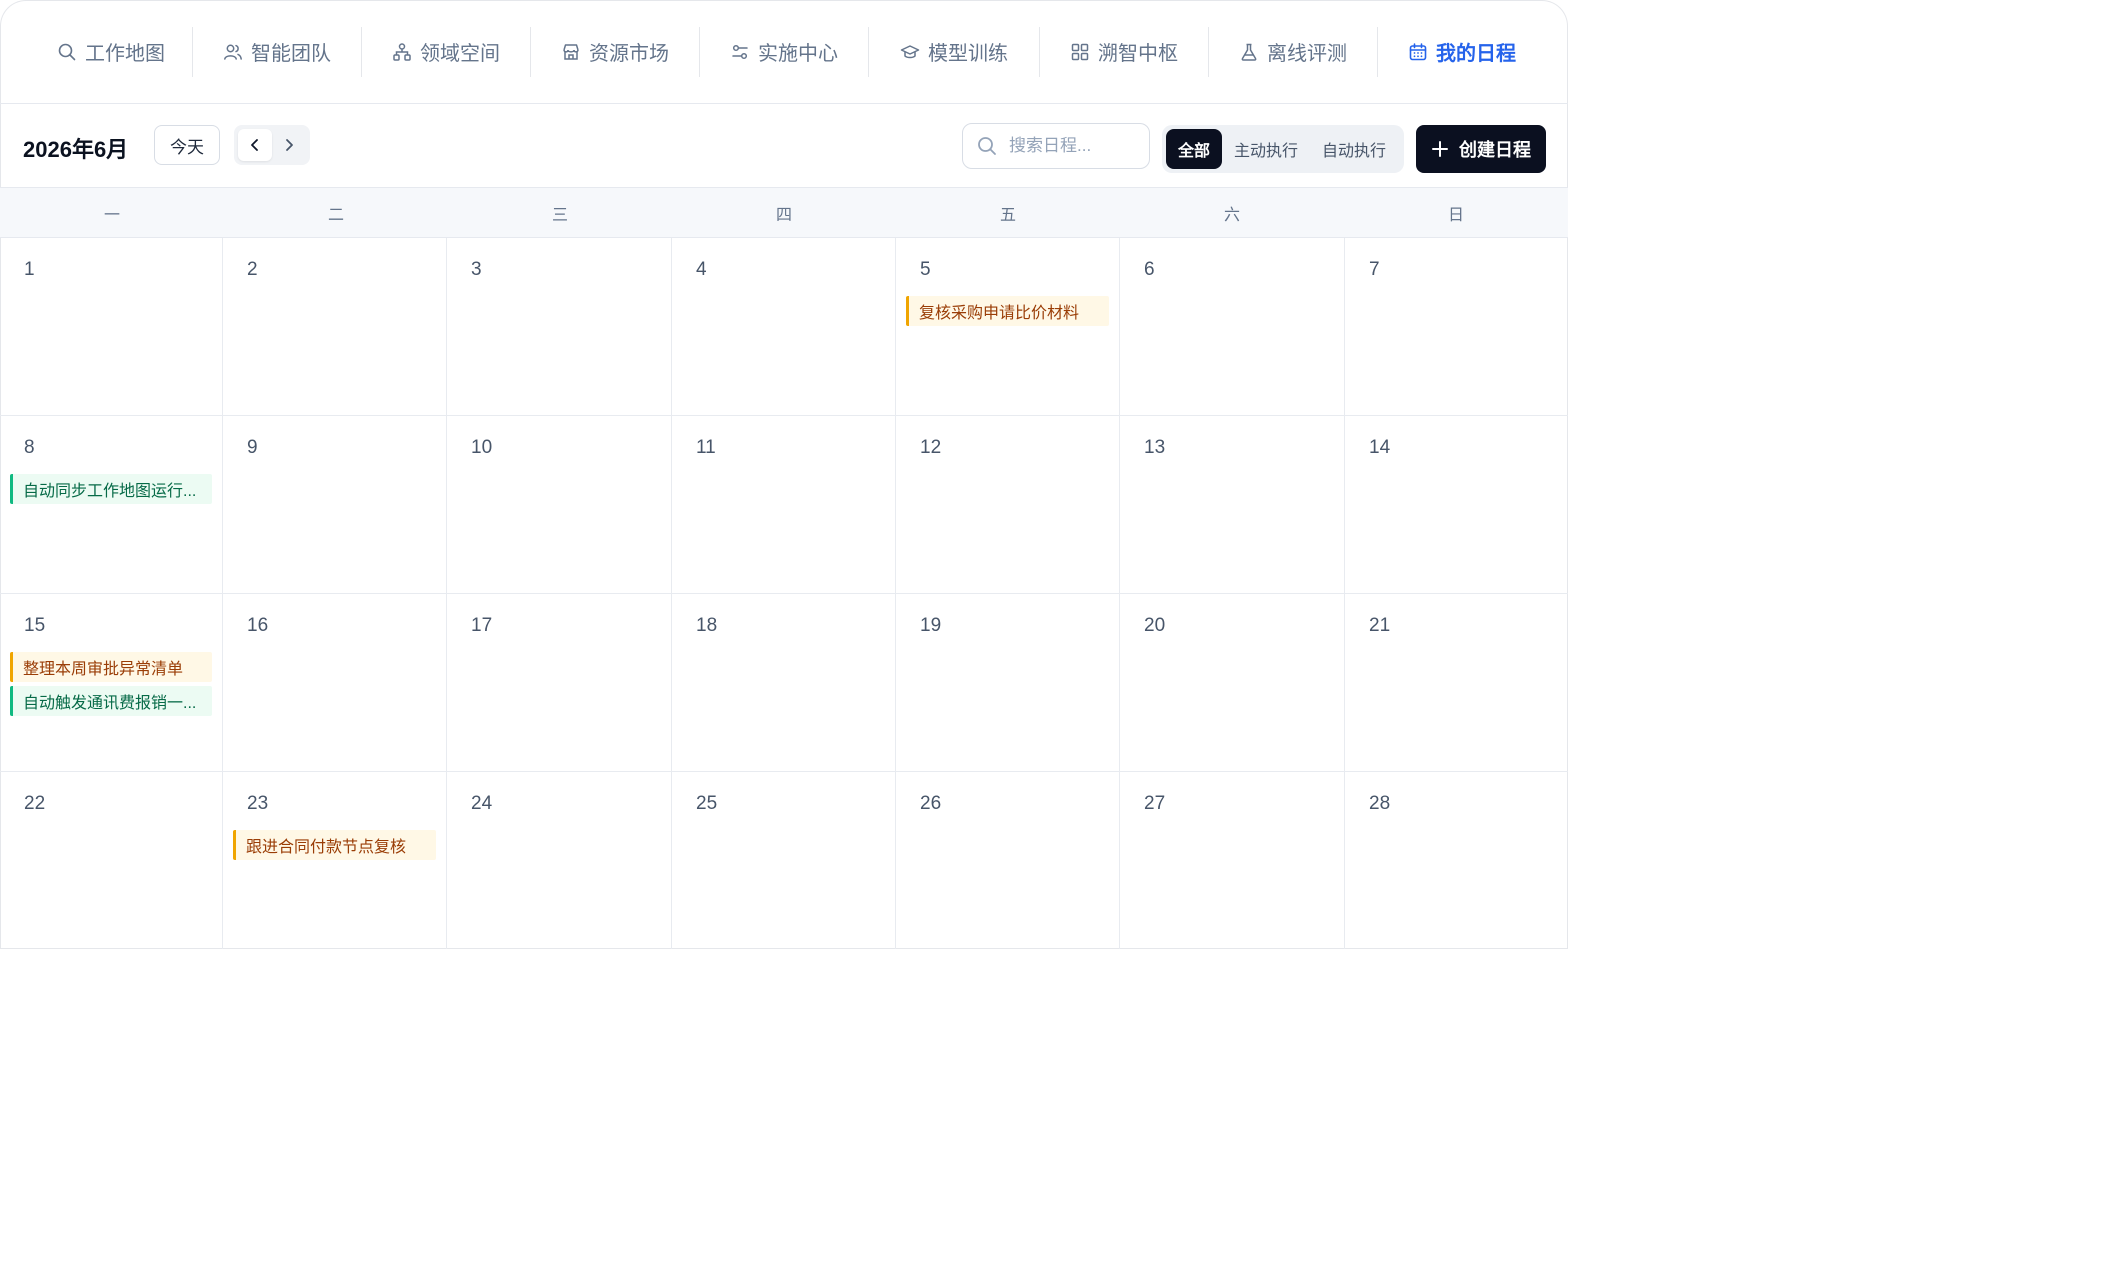  Describe the element at coordinates (1456, 505) in the screenshot. I see `day-cell: 14` at that location.